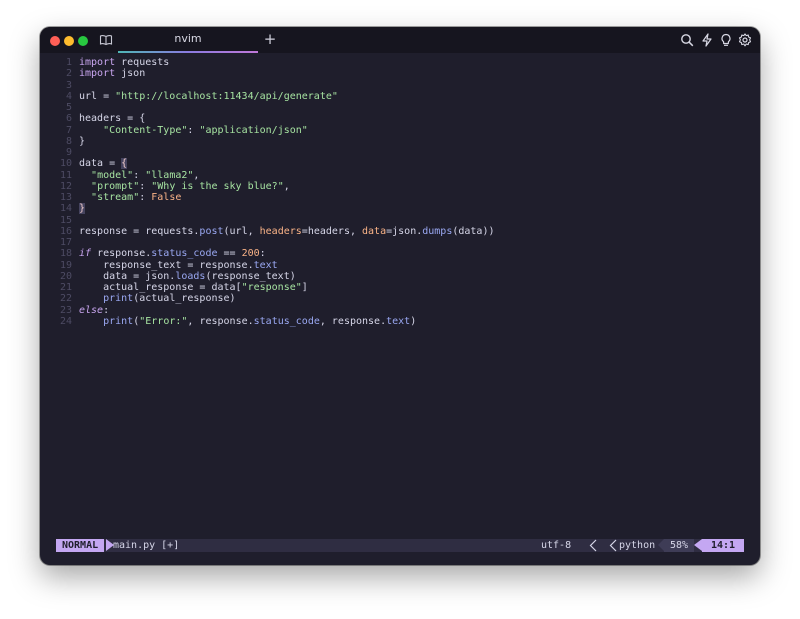 This screenshot has width=800, height=619. Describe the element at coordinates (169, 175) in the screenshot. I see `string-literal: "llama2"` at that location.